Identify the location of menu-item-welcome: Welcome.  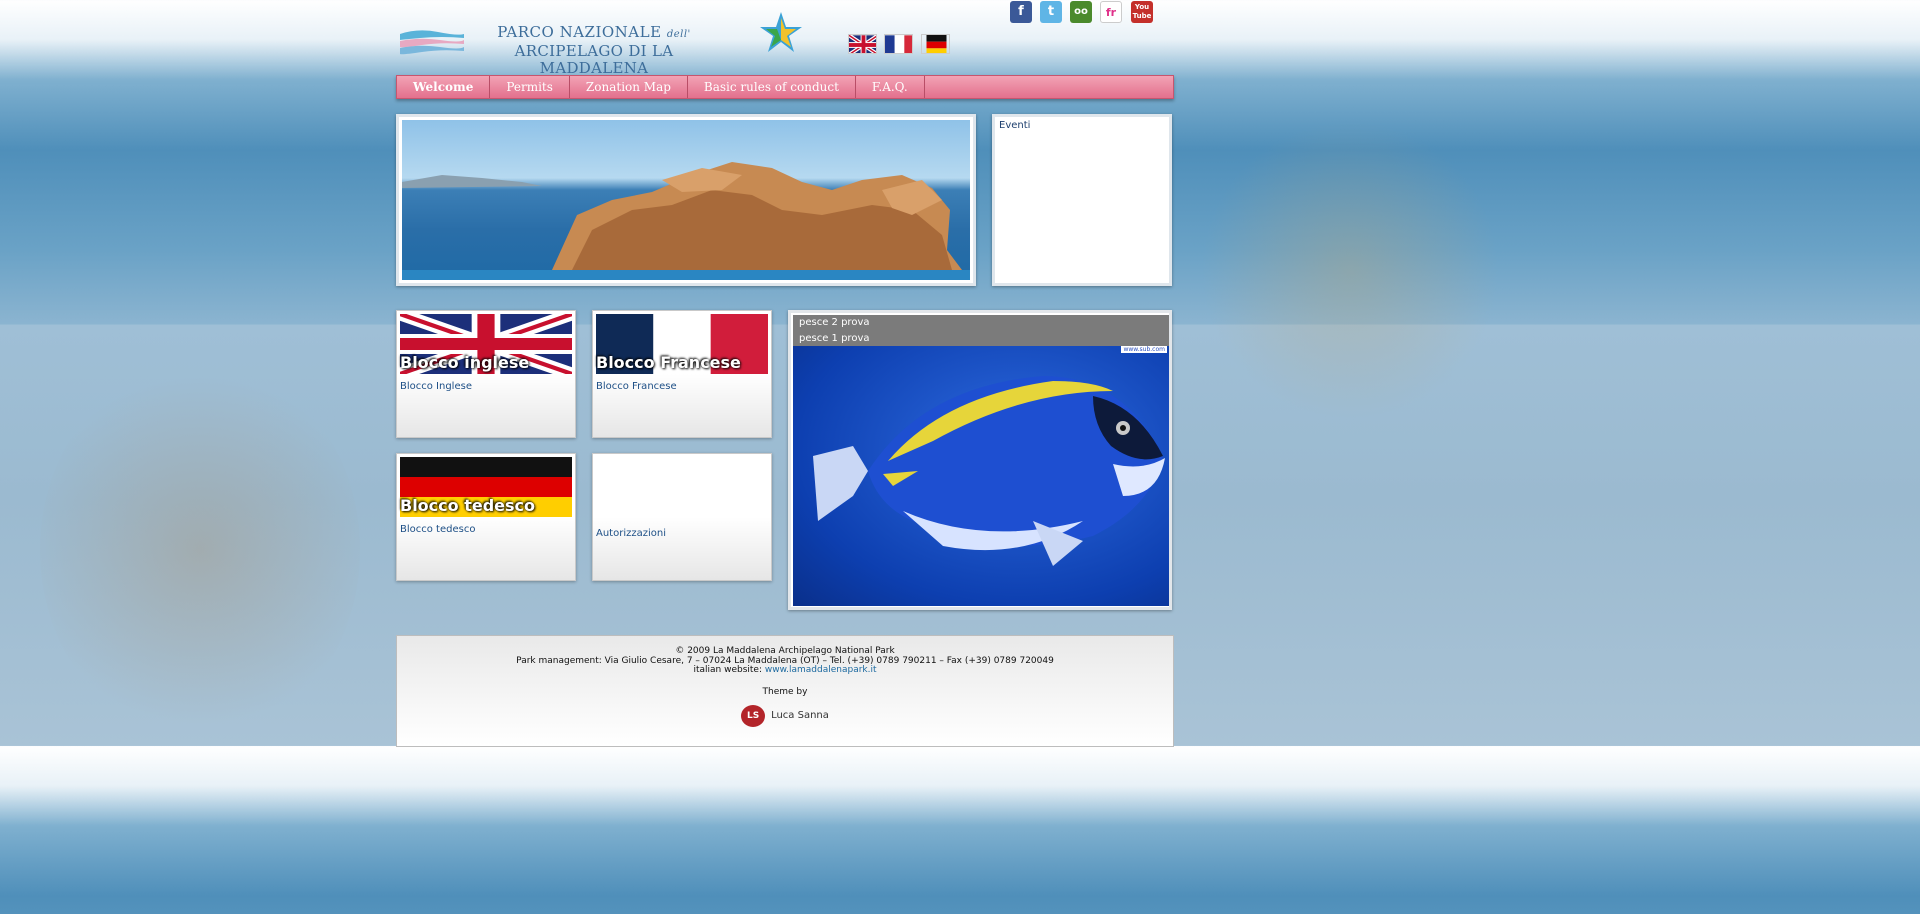
(444, 87).